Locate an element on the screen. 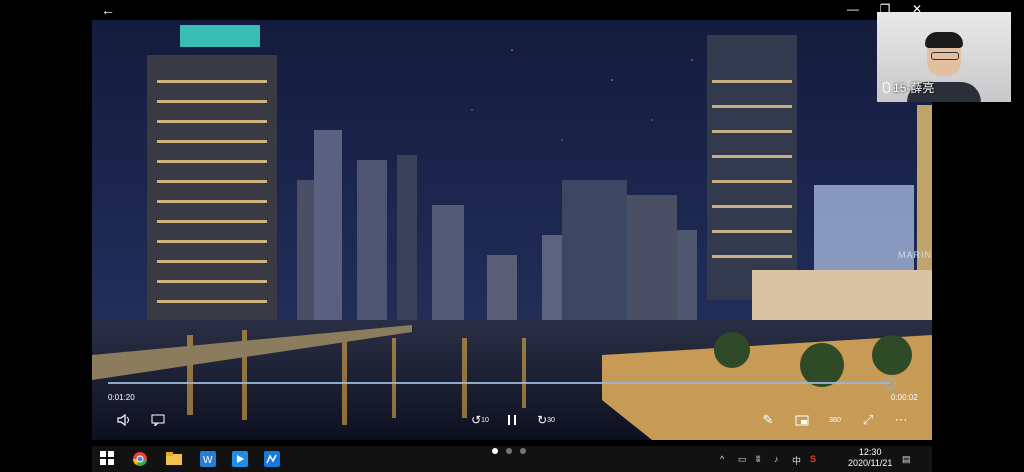  notification-icon: ▤ is located at coordinates (906, 459).